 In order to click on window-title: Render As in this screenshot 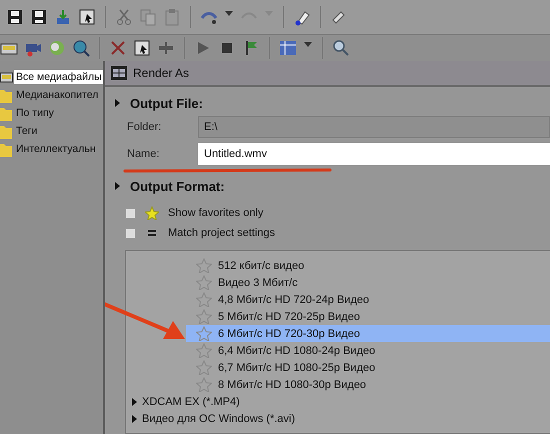, I will do `click(161, 73)`.